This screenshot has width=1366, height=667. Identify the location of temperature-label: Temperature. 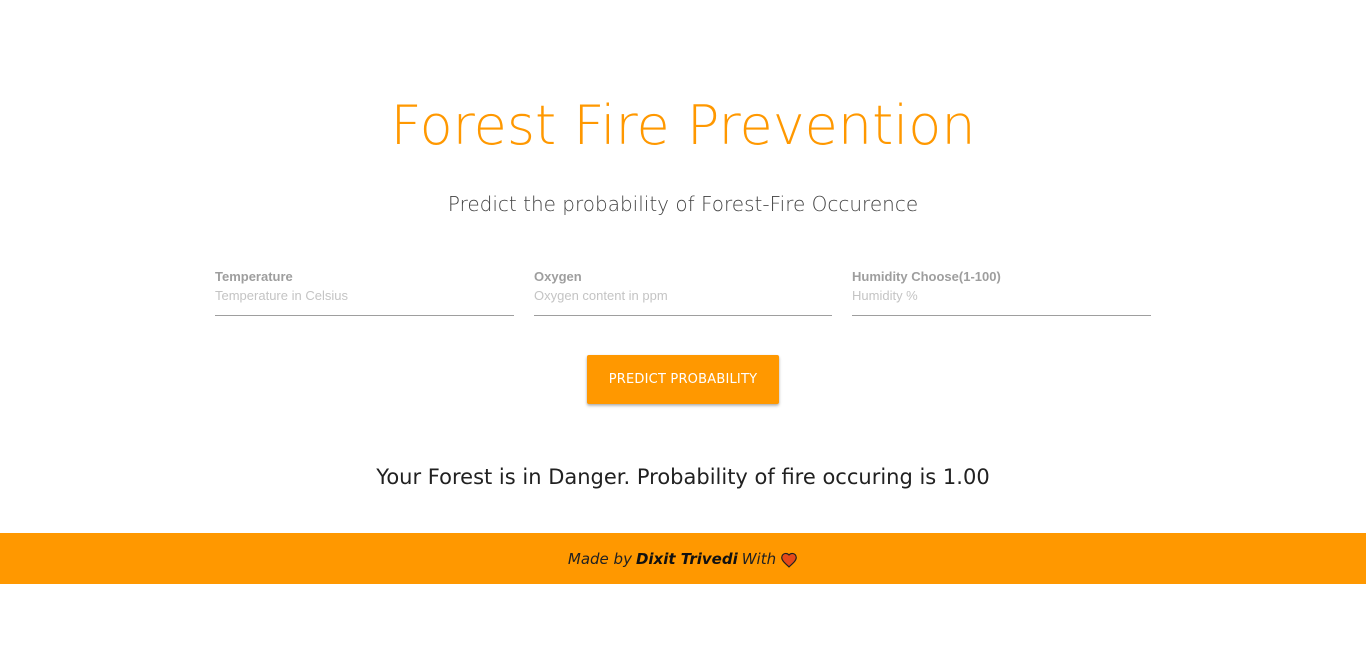
(254, 276).